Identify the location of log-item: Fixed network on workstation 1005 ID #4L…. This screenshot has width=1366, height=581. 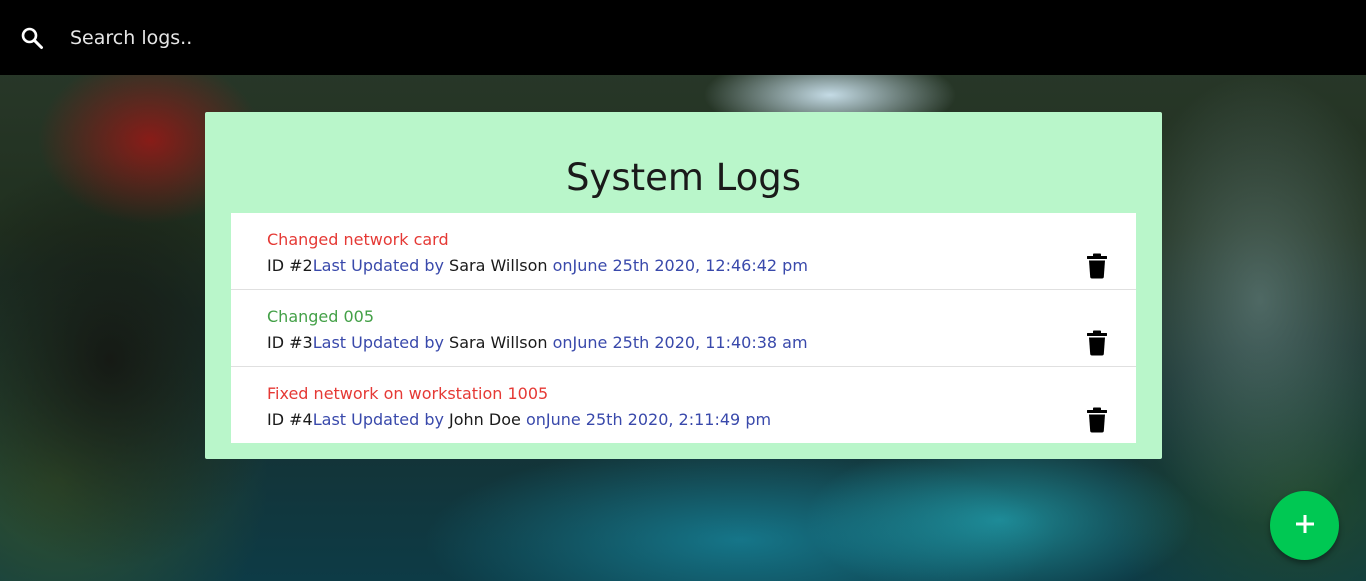
(683, 405).